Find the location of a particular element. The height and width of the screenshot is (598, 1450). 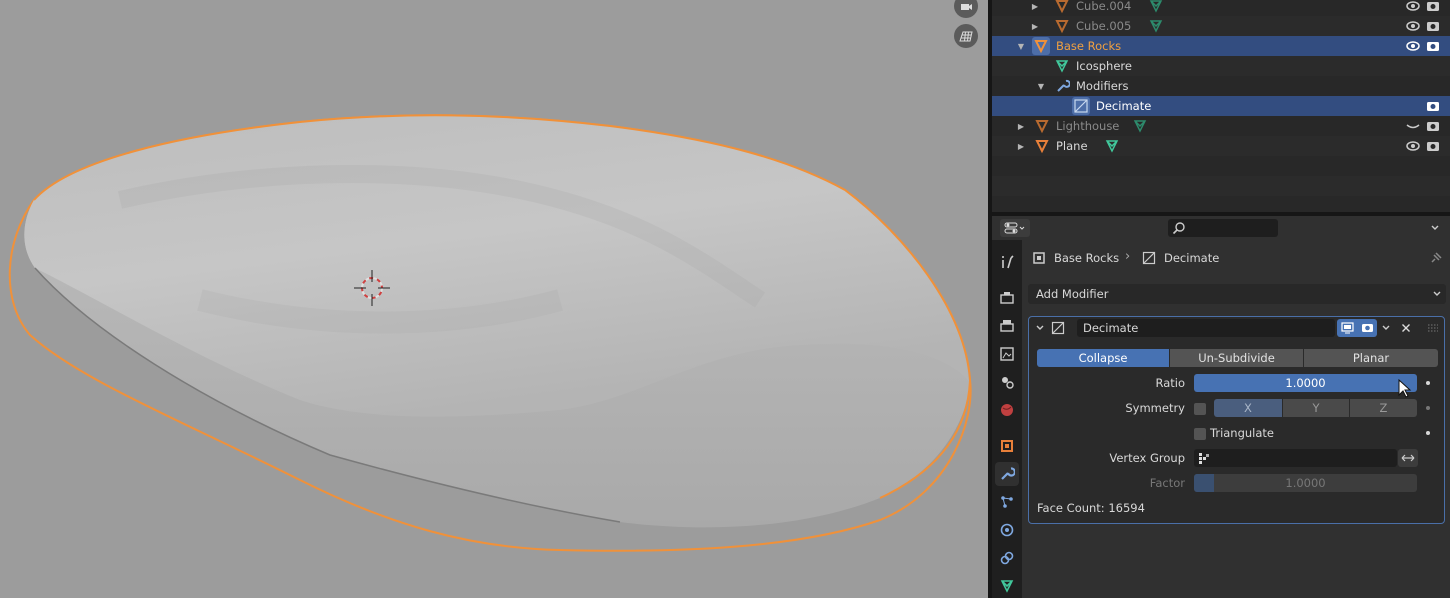

outliner-empty-row is located at coordinates (1221, 166).